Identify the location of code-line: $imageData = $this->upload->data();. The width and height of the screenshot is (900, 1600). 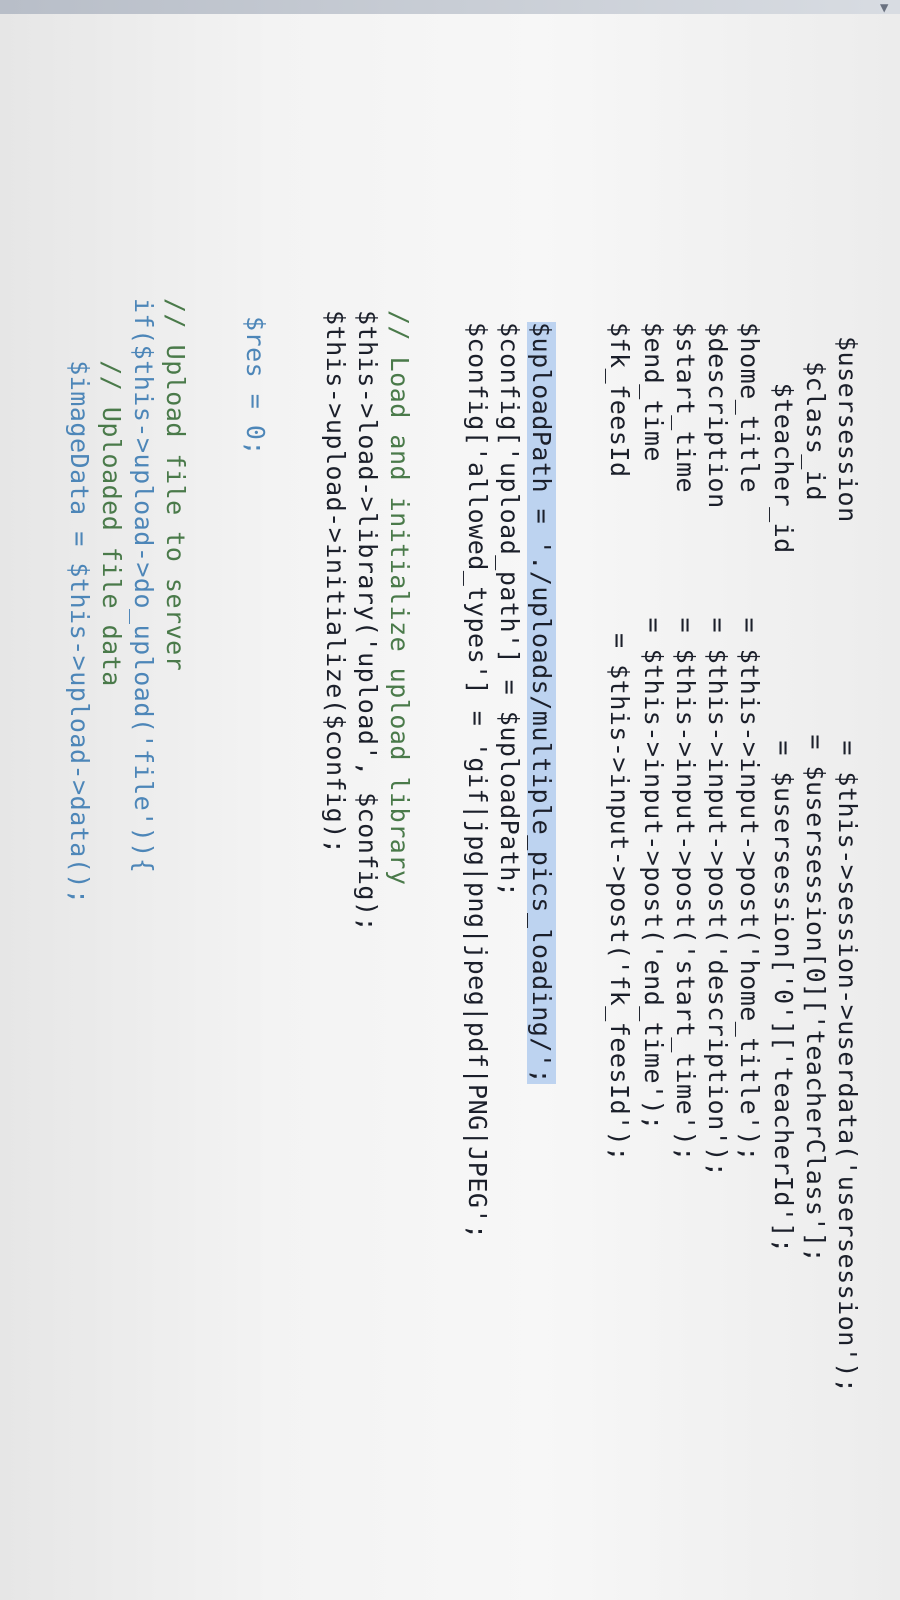
(79, 601).